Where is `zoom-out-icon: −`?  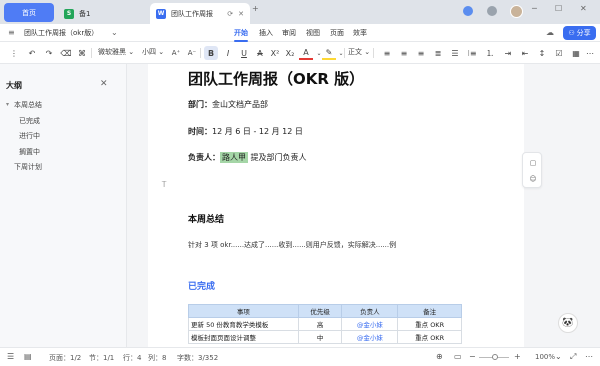 zoom-out-icon: − is located at coordinates (472, 356).